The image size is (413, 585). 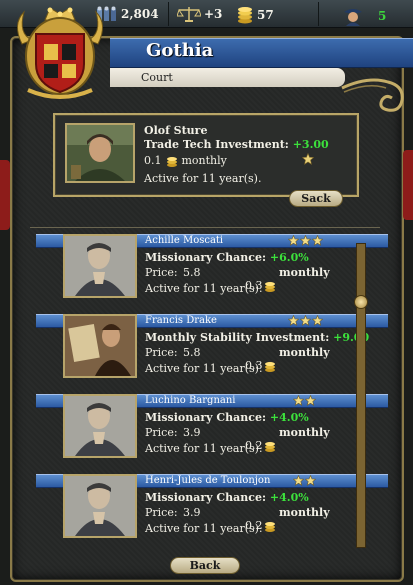 What do you see at coordinates (265, 15) in the screenshot?
I see `treasury-value: 57` at bounding box center [265, 15].